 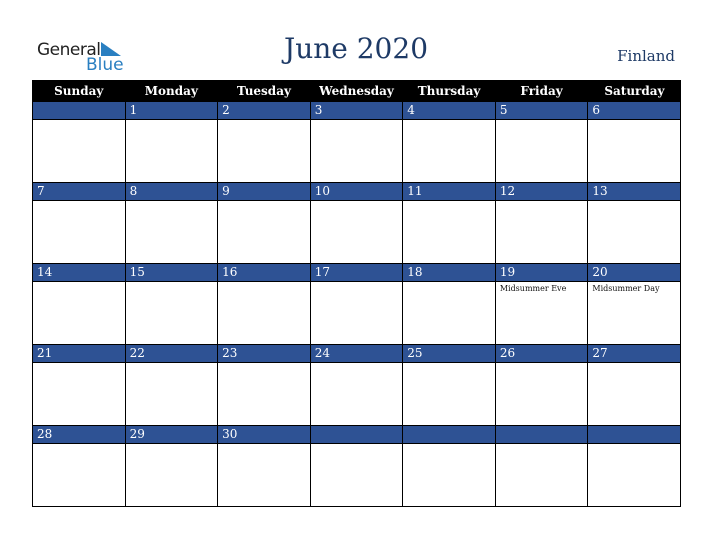 I want to click on day-cell: 25, so click(x=449, y=385).